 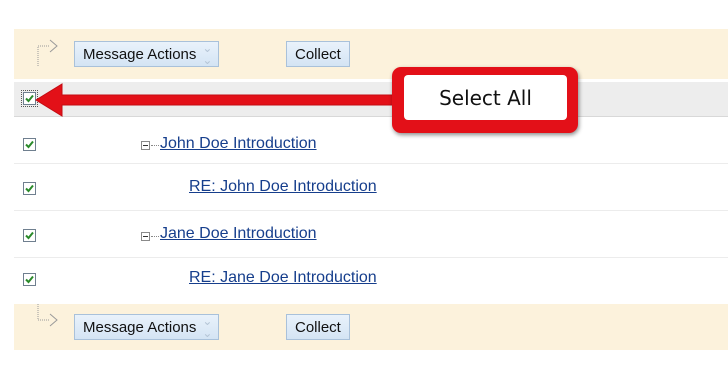 I want to click on callout-text: Select All, so click(x=485, y=97).